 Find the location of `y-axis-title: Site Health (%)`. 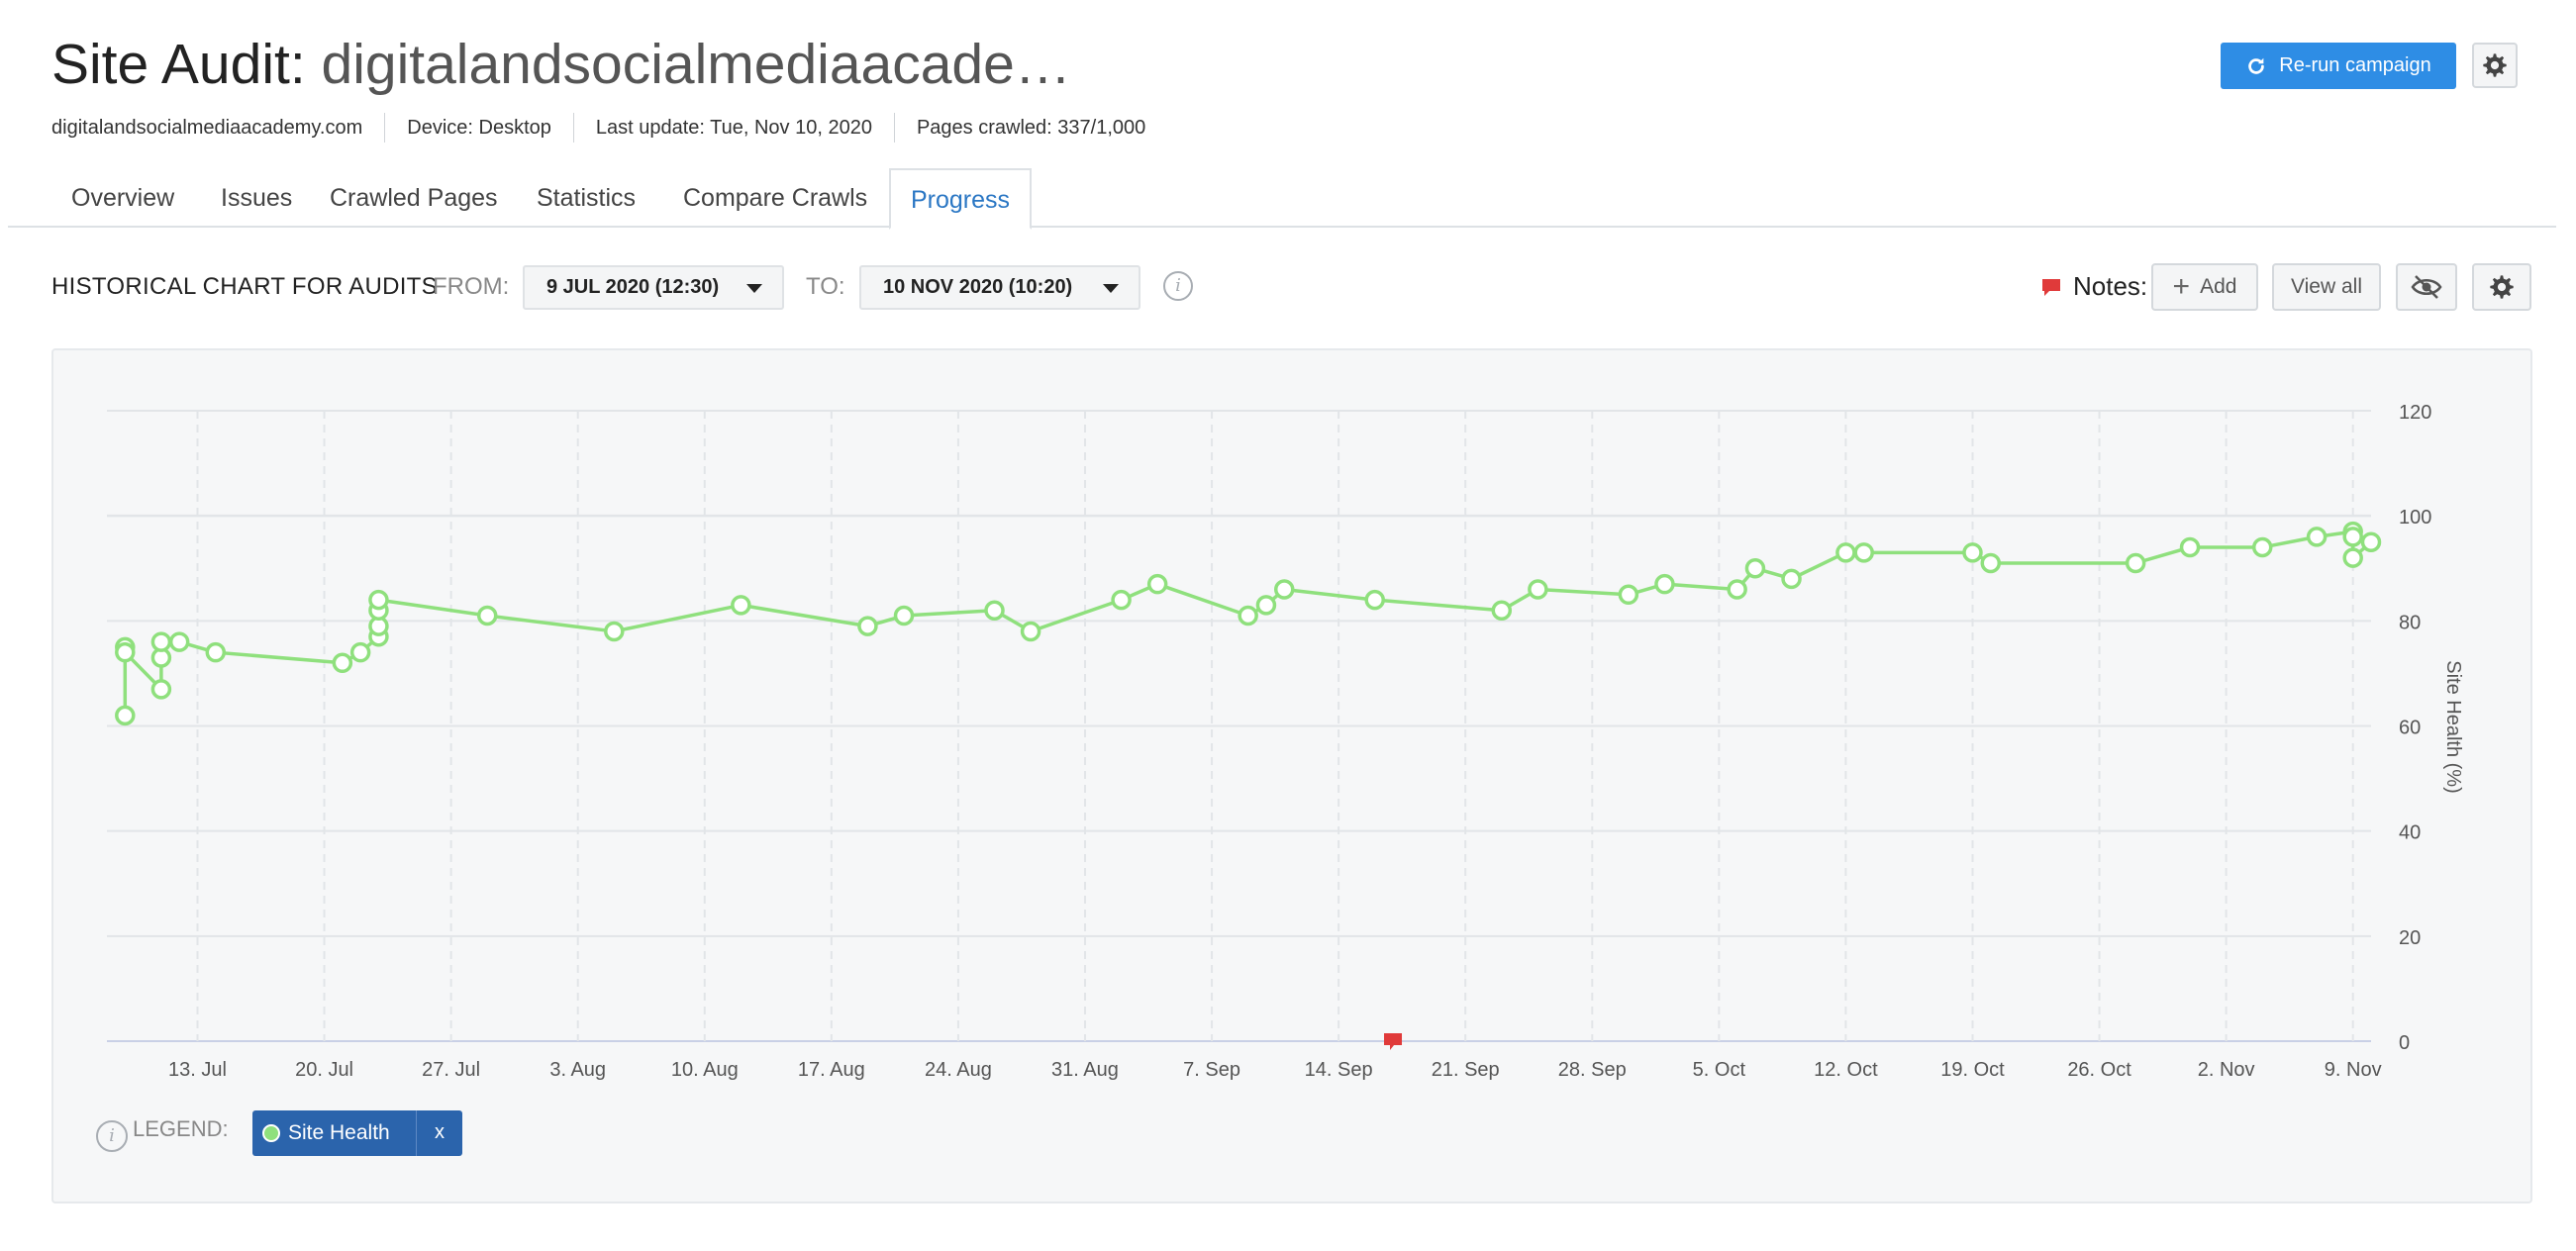

y-axis-title: Site Health (%) is located at coordinates (2453, 727).